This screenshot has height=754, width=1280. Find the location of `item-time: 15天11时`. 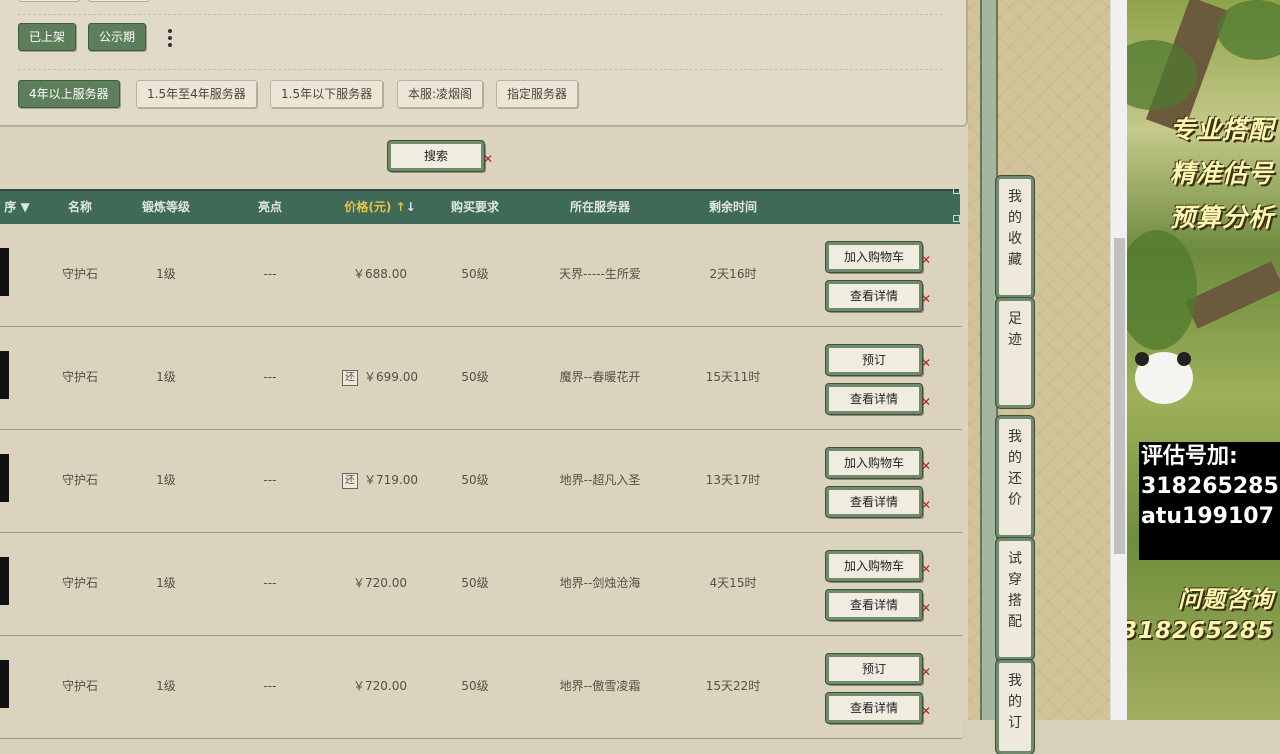

item-time: 15天11时 is located at coordinates (733, 377).